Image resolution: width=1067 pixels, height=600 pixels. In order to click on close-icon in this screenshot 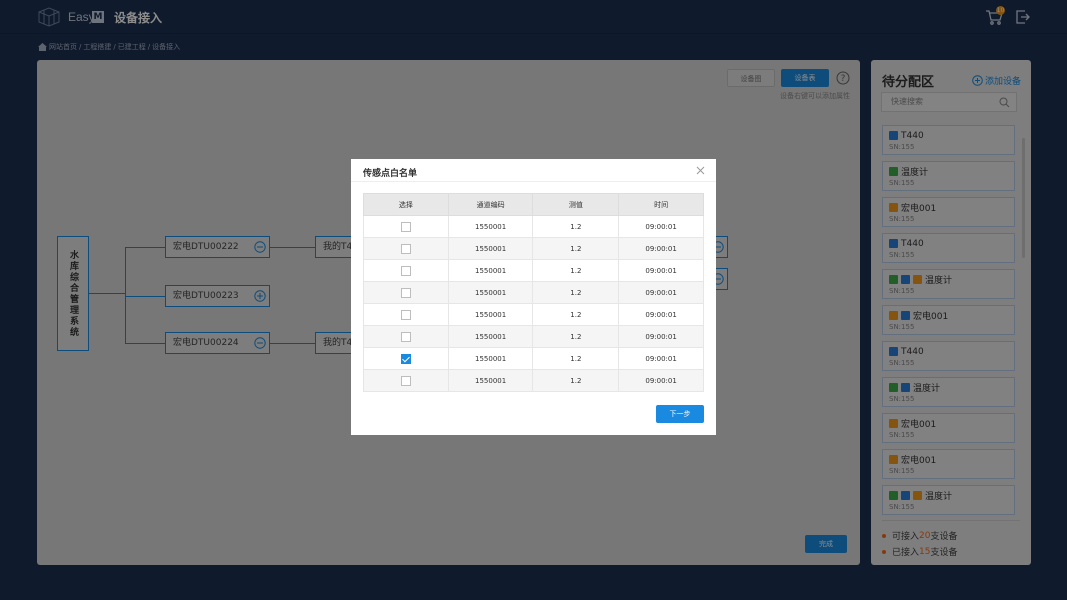, I will do `click(700, 170)`.